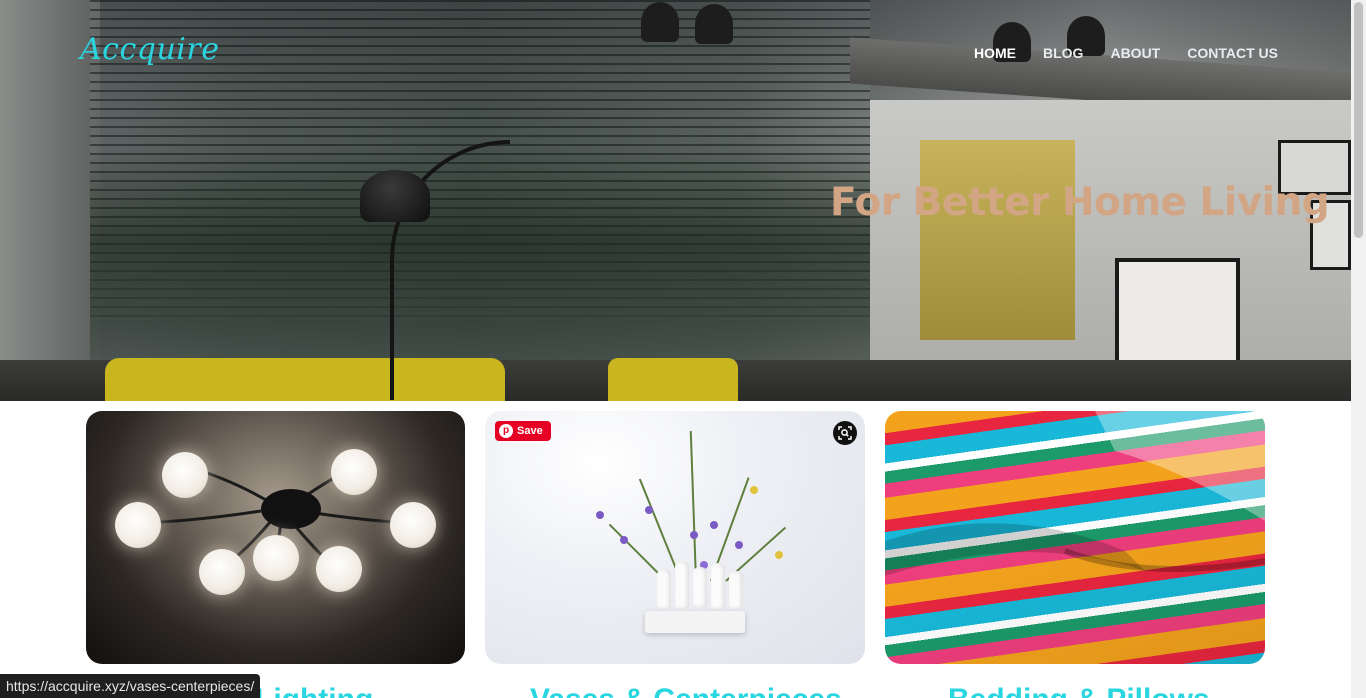  What do you see at coordinates (686, 690) in the screenshot?
I see `card-title-vases: Vases & Centerpieces` at bounding box center [686, 690].